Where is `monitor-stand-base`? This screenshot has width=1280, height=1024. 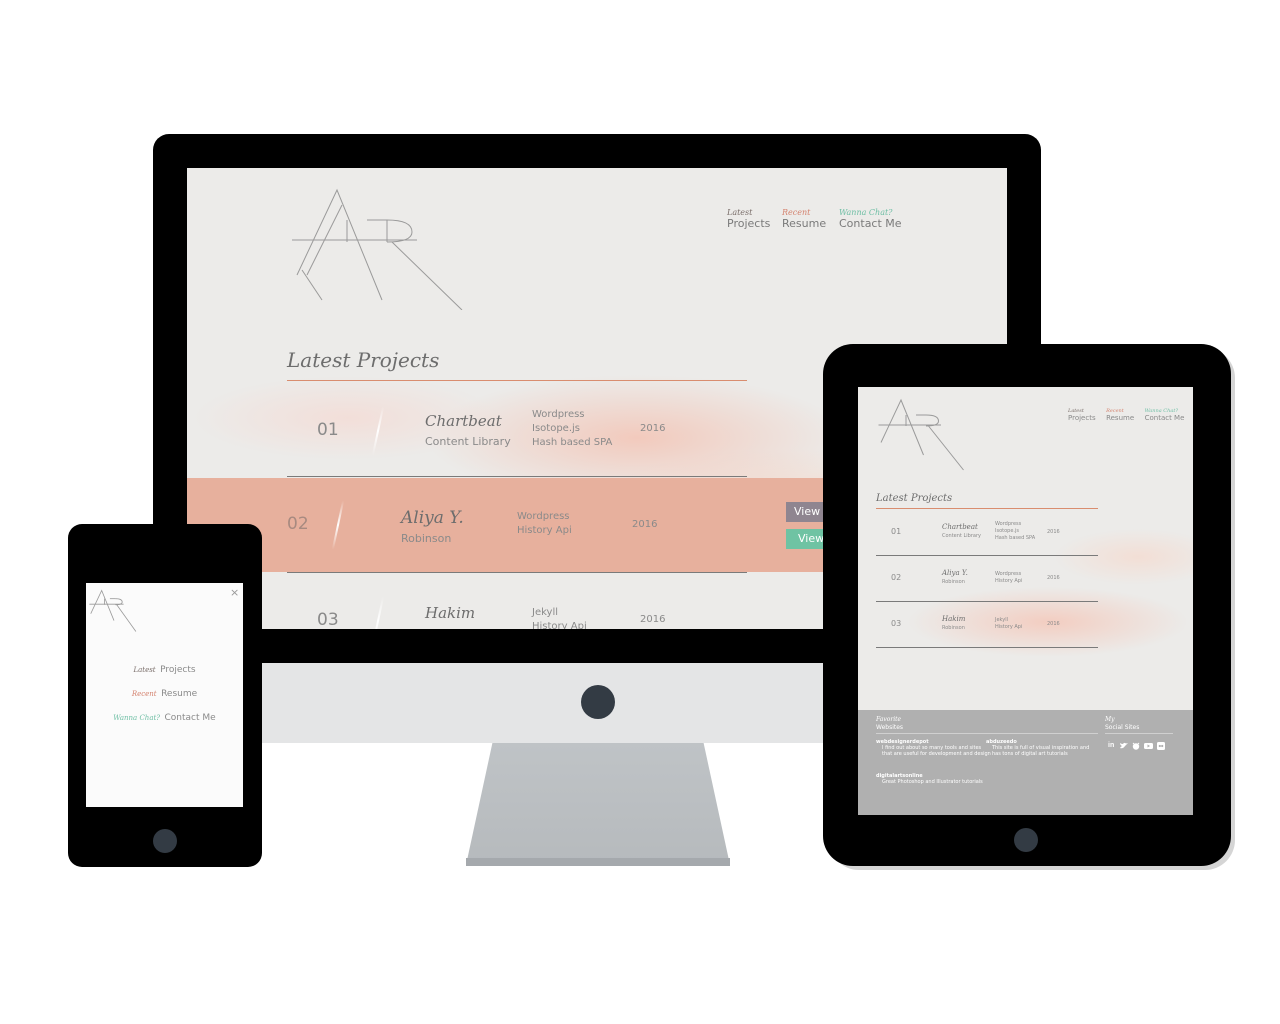 monitor-stand-base is located at coordinates (598, 862).